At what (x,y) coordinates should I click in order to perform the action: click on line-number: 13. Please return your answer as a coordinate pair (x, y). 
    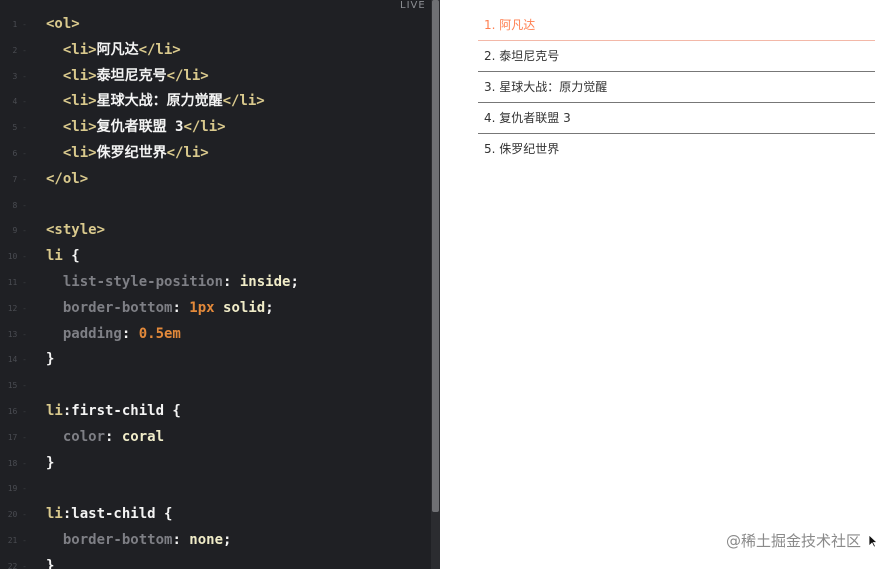
    Looking at the image, I should click on (15, 335).